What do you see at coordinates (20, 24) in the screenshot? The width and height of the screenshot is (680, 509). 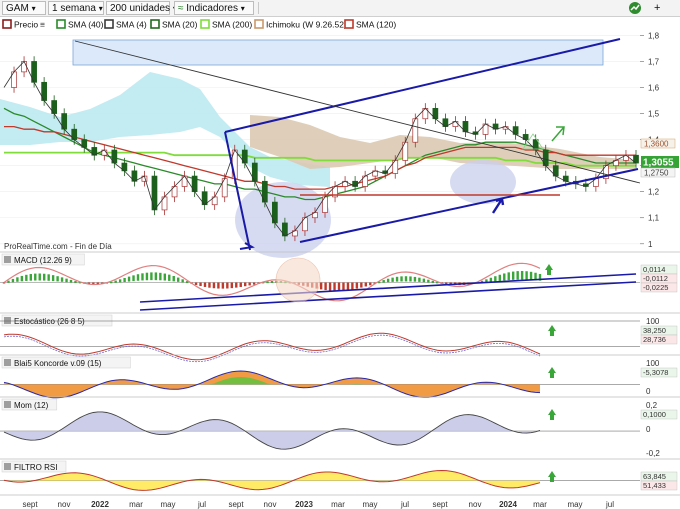 I see `legend-item: Precio` at bounding box center [20, 24].